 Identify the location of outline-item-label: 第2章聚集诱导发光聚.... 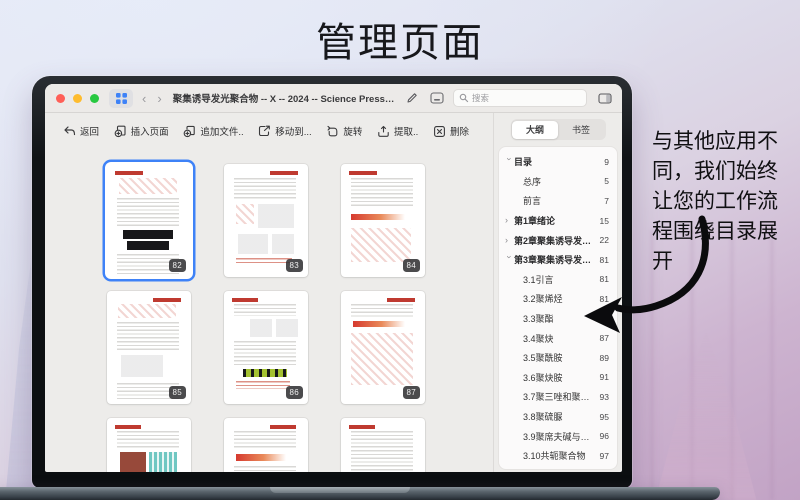
(555, 240).